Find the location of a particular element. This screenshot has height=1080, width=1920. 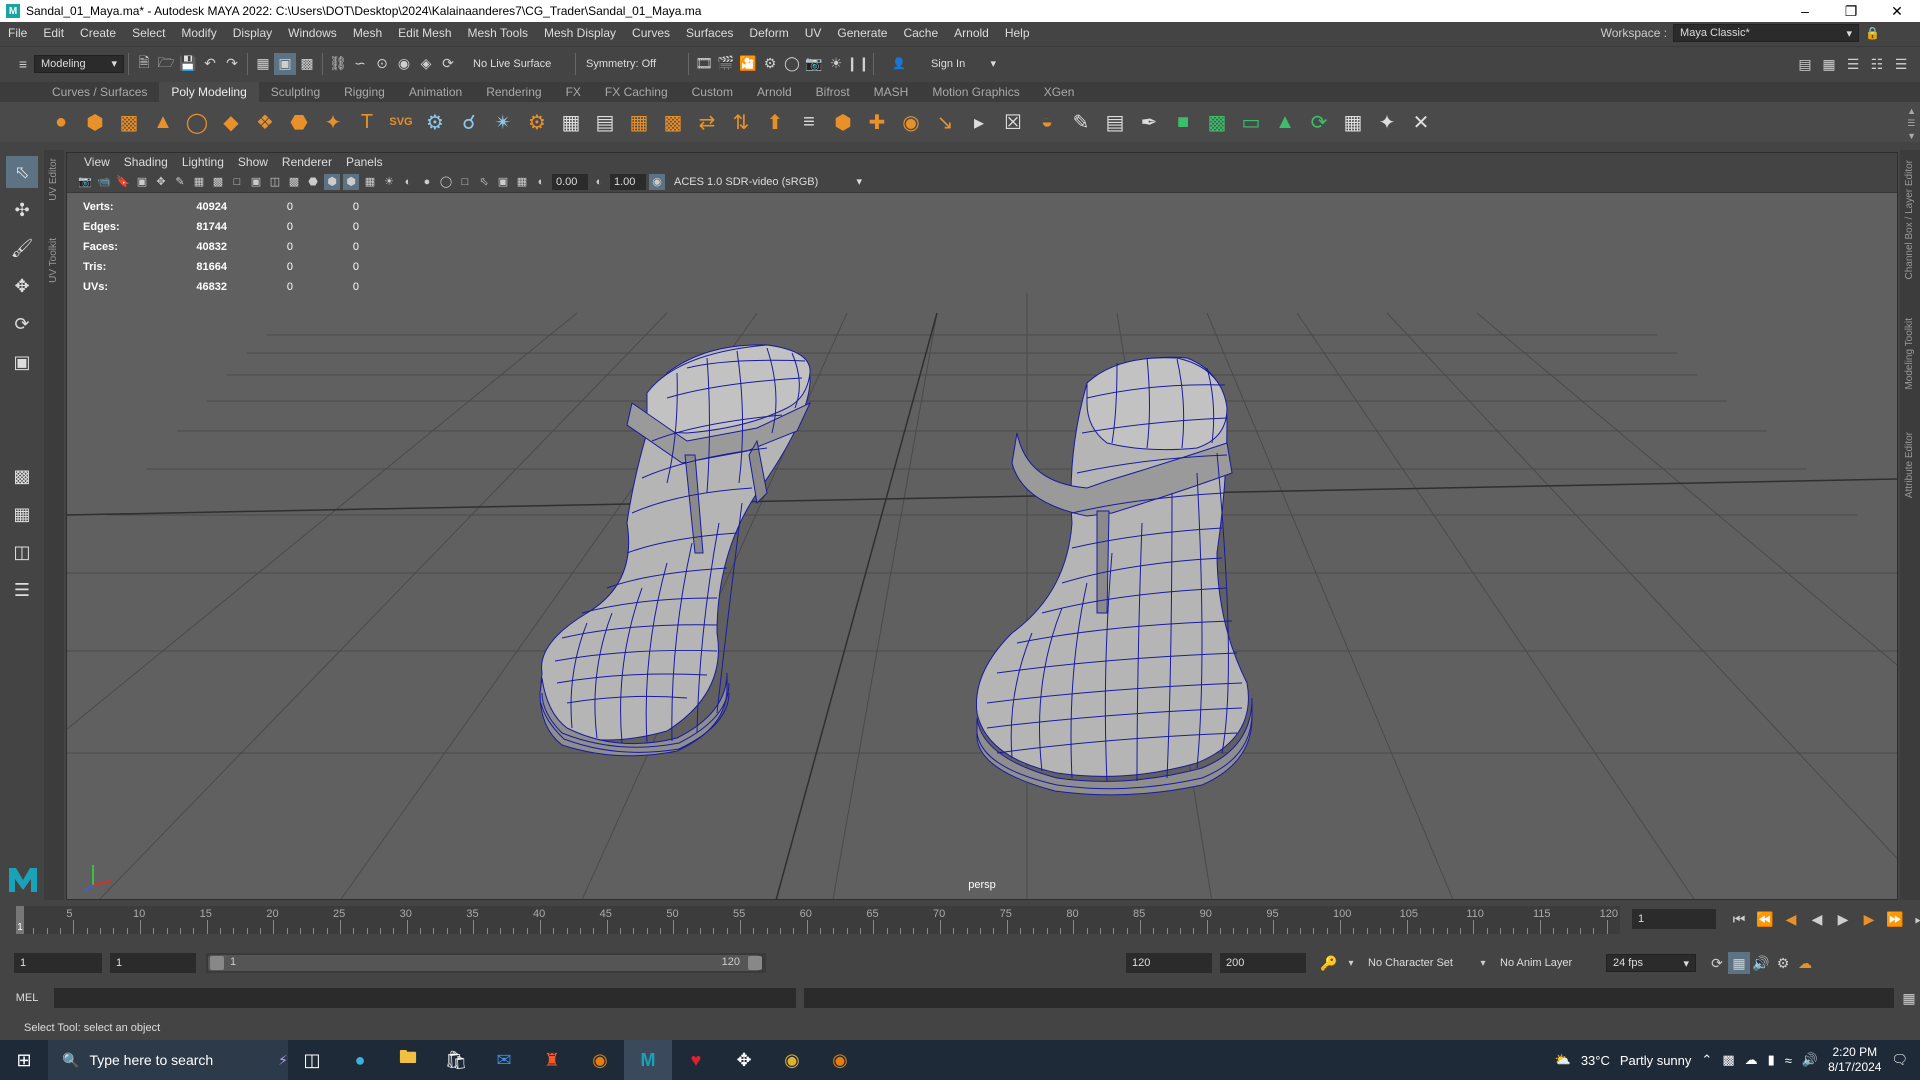

smooth-shade-icon: ⬢ is located at coordinates (332, 181).